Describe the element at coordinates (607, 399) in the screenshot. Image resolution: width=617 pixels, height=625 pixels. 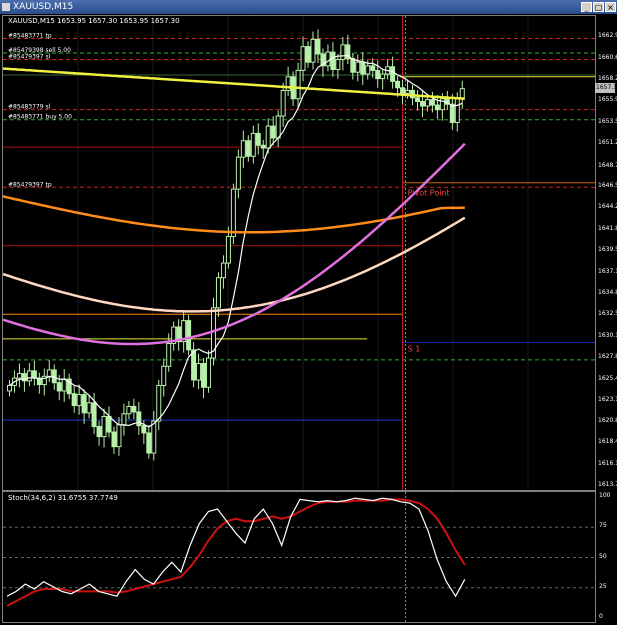
I see `price-tick-label: 1623.15` at that location.